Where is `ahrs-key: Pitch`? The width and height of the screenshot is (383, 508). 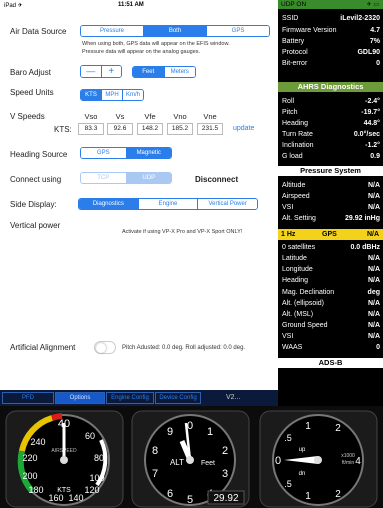
ahrs-key: Pitch is located at coordinates (290, 112).